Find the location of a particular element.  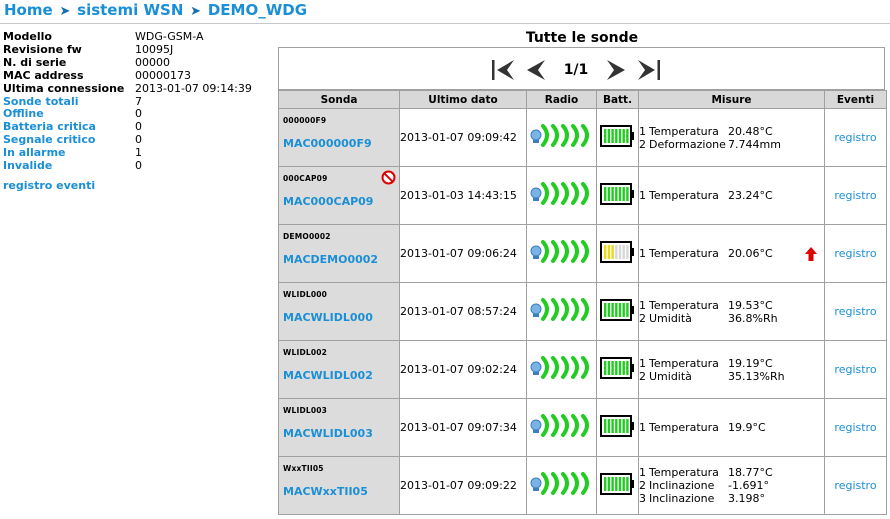

last-page-icon is located at coordinates (649, 70).